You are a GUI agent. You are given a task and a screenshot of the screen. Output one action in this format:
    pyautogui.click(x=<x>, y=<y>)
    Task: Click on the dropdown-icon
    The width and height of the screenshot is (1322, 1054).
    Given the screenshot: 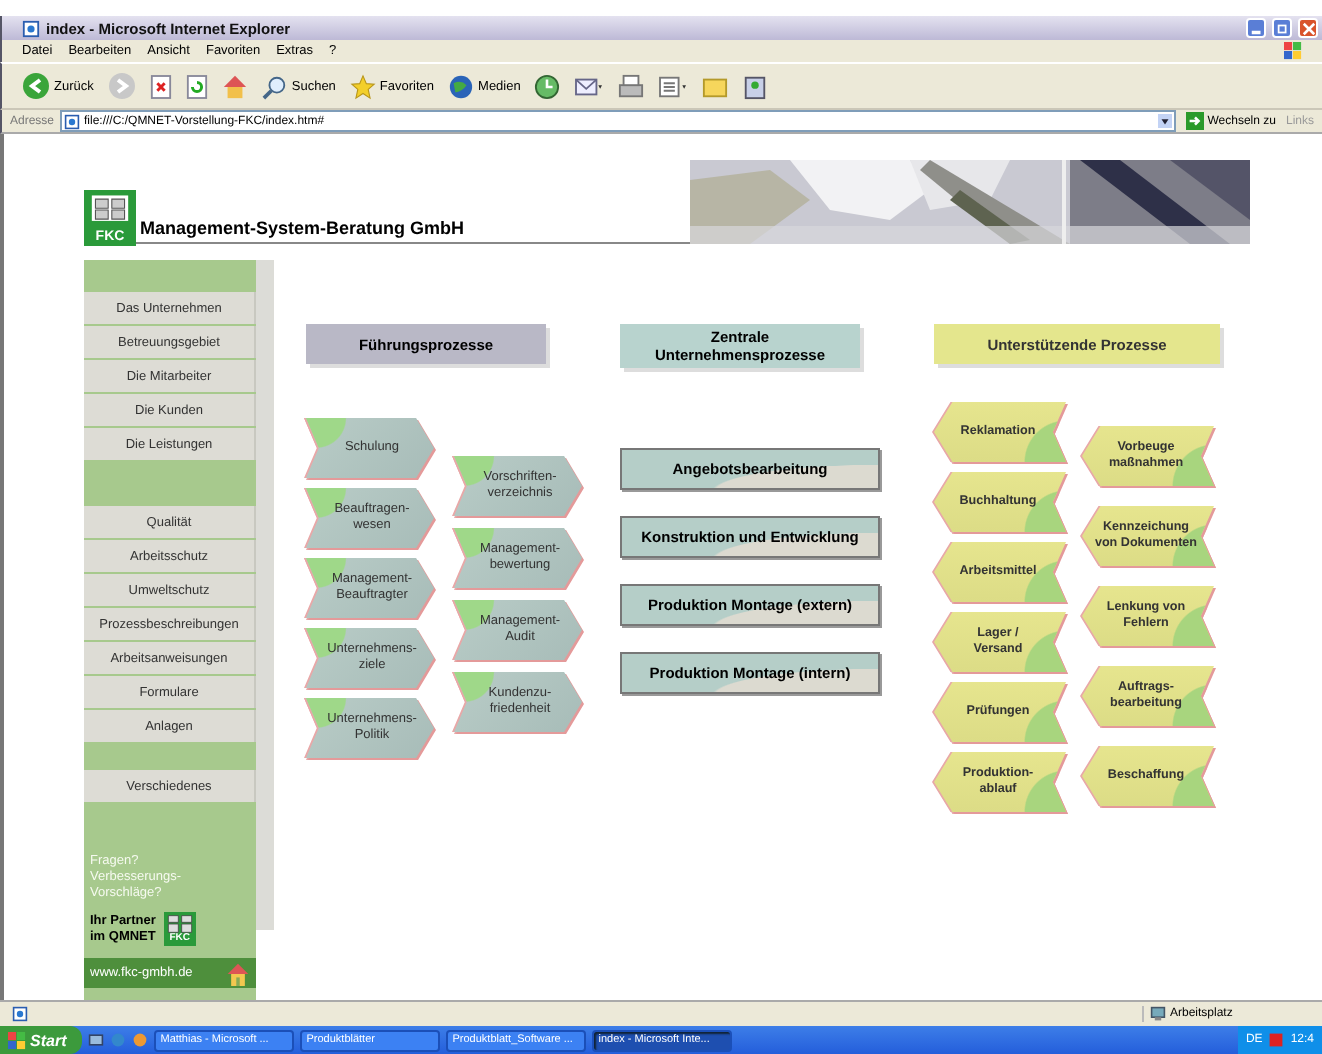 What is the action you would take?
    pyautogui.click(x=1164, y=121)
    